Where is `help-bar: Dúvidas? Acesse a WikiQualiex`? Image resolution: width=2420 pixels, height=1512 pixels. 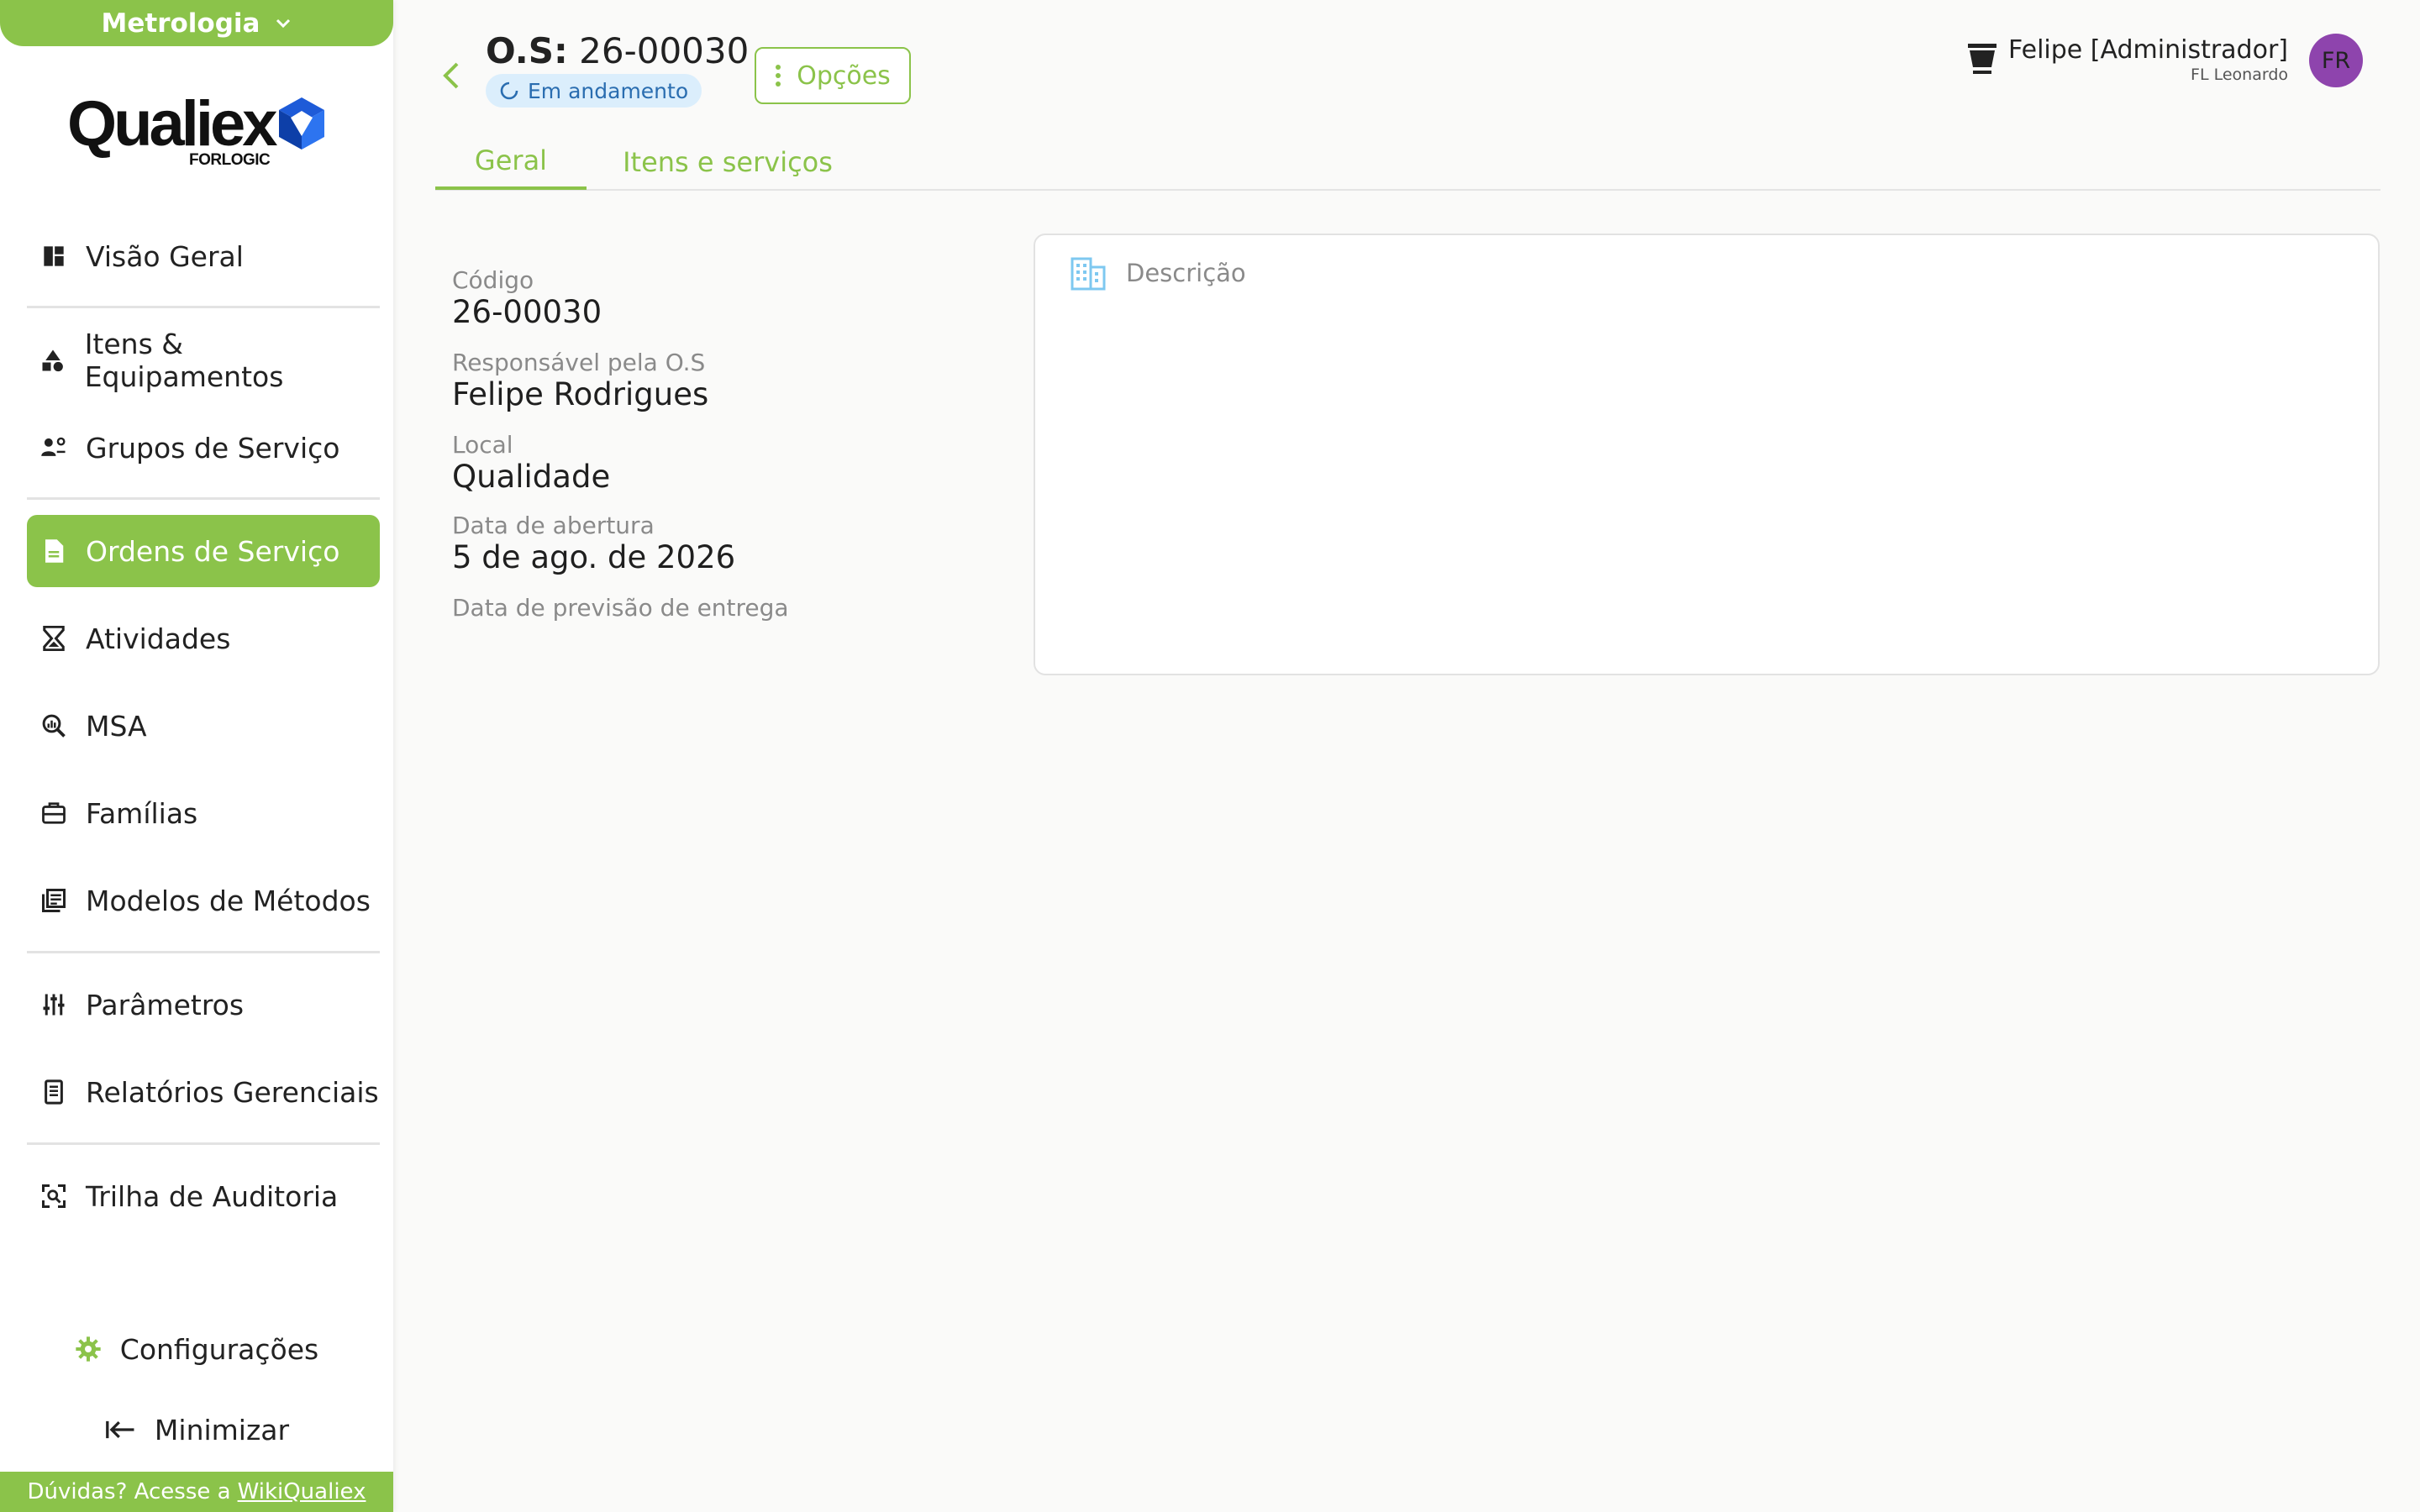
help-bar: Dúvidas? Acesse a WikiQualiex is located at coordinates (196, 1492).